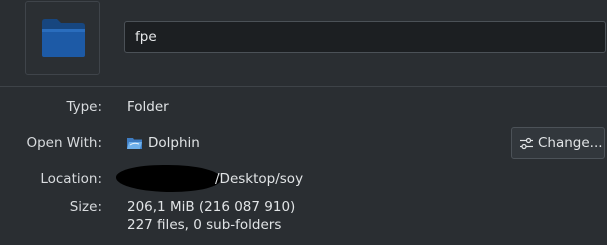 Image resolution: width=607 pixels, height=245 pixels. I want to click on name-input, so click(365, 37).